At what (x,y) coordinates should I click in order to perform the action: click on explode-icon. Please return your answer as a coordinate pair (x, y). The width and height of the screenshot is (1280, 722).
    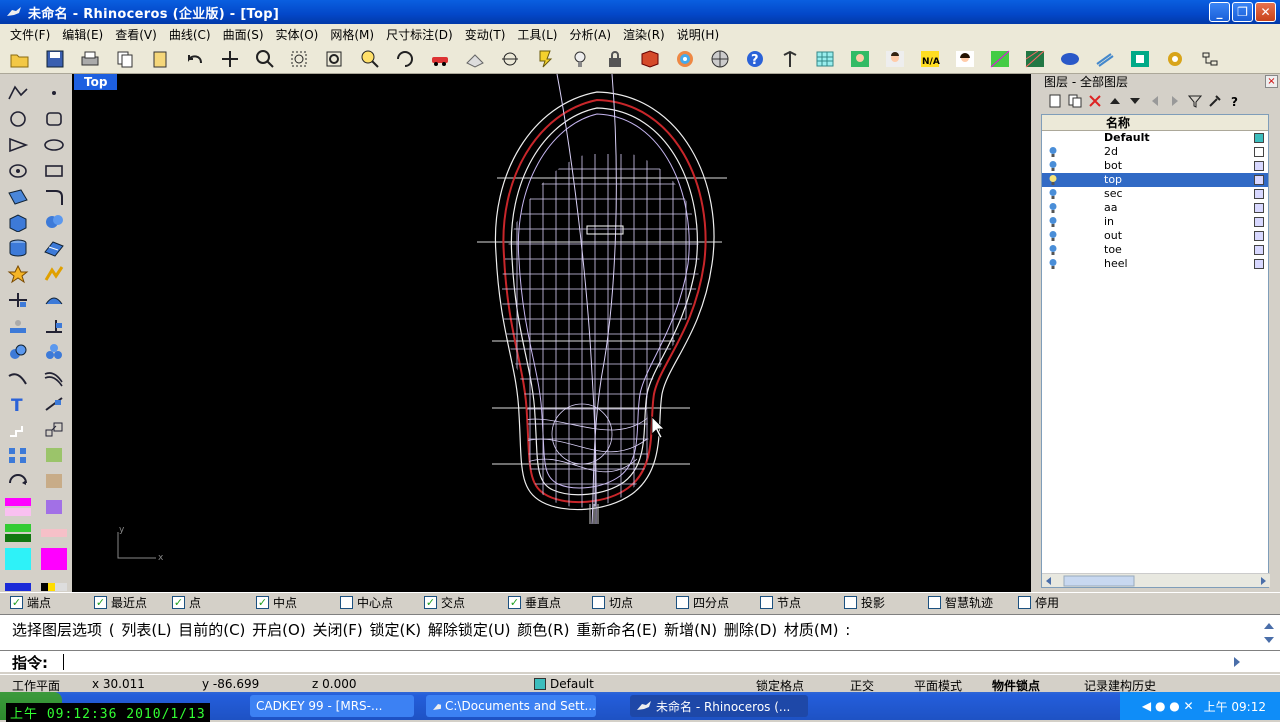
    Looking at the image, I should click on (18, 274).